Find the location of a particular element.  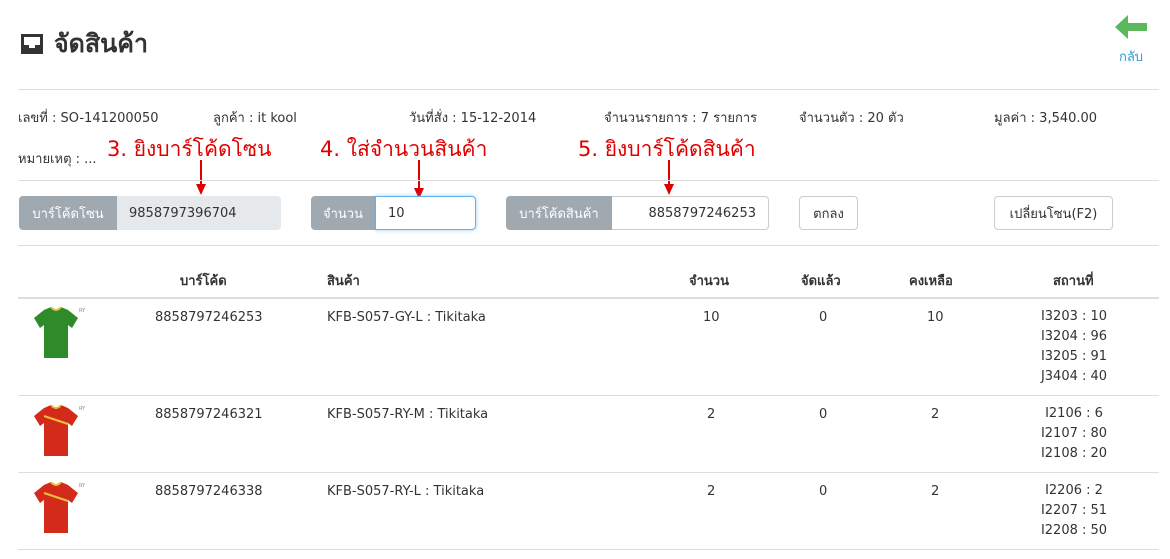

order-item-count: จำนวนรายการ : 7 รายการ is located at coordinates (681, 118).